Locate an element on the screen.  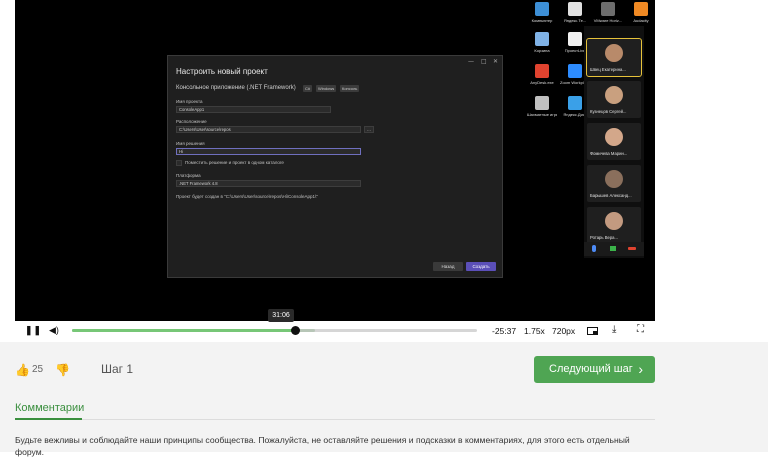
location-label: Расположение is located at coordinates (191, 121).